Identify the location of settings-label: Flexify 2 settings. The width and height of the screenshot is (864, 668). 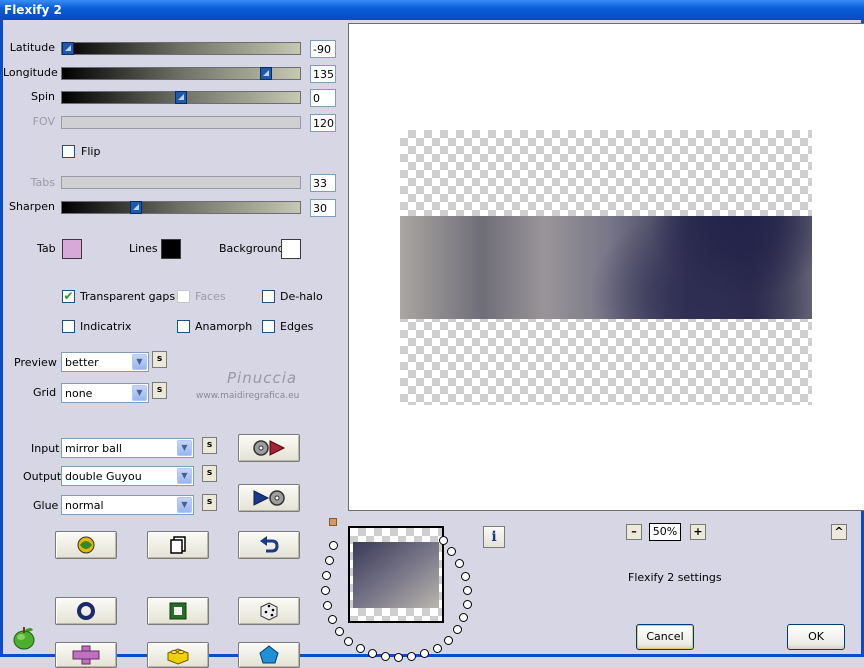
(675, 577).